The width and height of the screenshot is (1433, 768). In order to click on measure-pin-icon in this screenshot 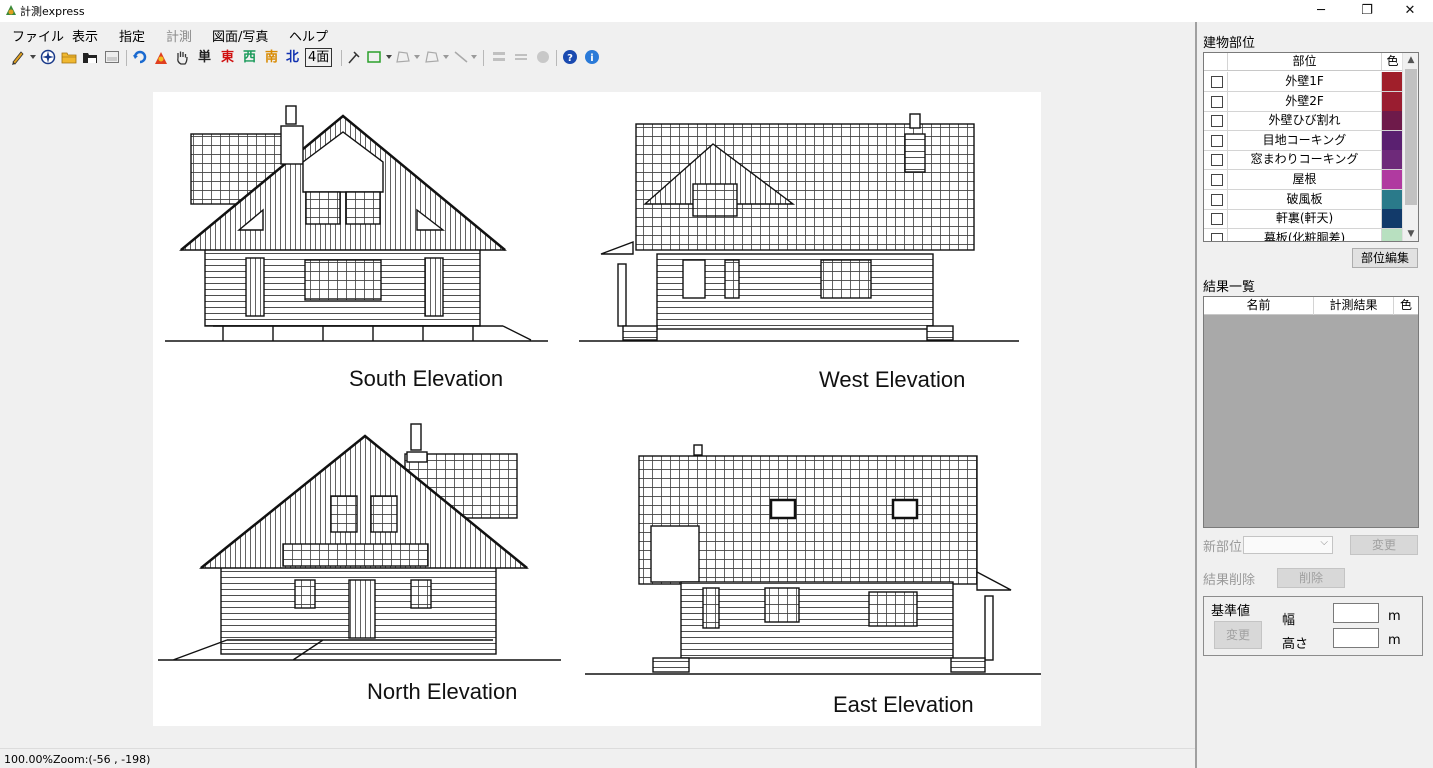, I will do `click(354, 57)`.